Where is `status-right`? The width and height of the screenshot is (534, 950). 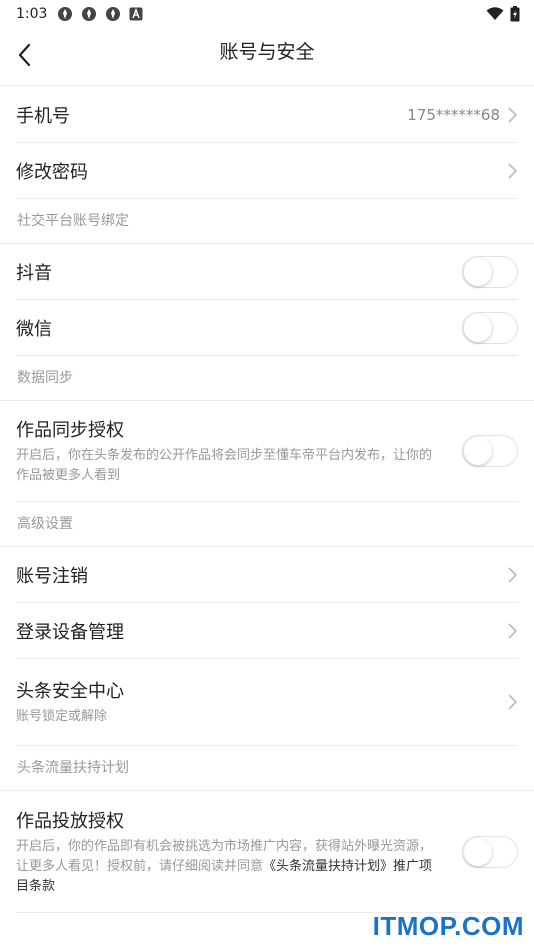 status-right is located at coordinates (503, 14).